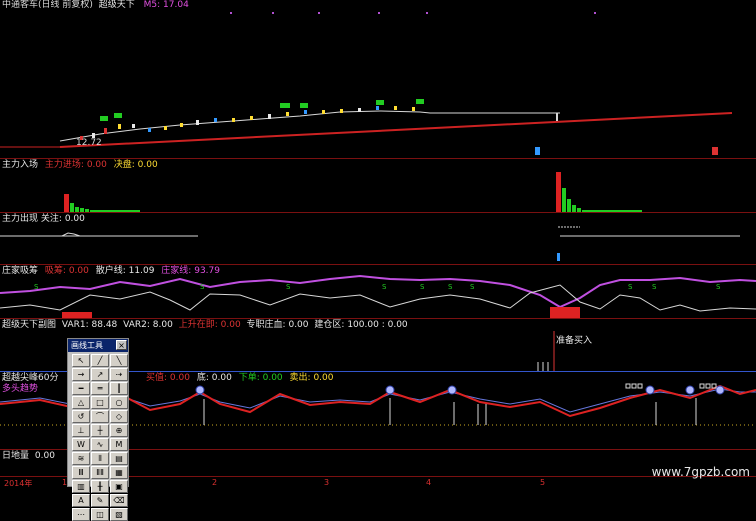 The height and width of the screenshot is (521, 756). Describe the element at coordinates (370, 243) in the screenshot. I see `attention-svg` at that location.